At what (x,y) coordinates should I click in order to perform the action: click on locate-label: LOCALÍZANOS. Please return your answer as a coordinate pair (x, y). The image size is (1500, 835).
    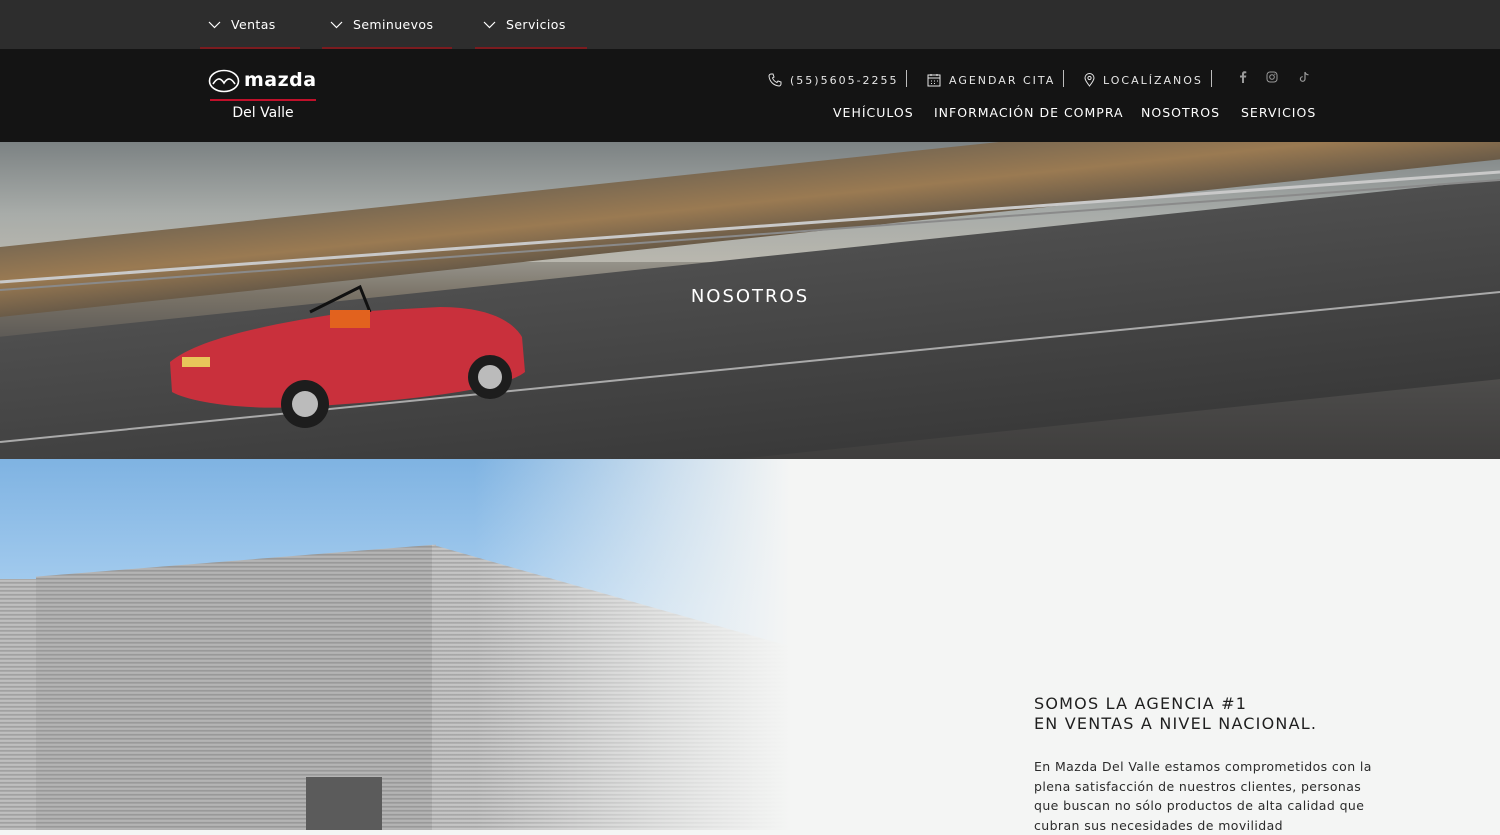
    Looking at the image, I should click on (1153, 80).